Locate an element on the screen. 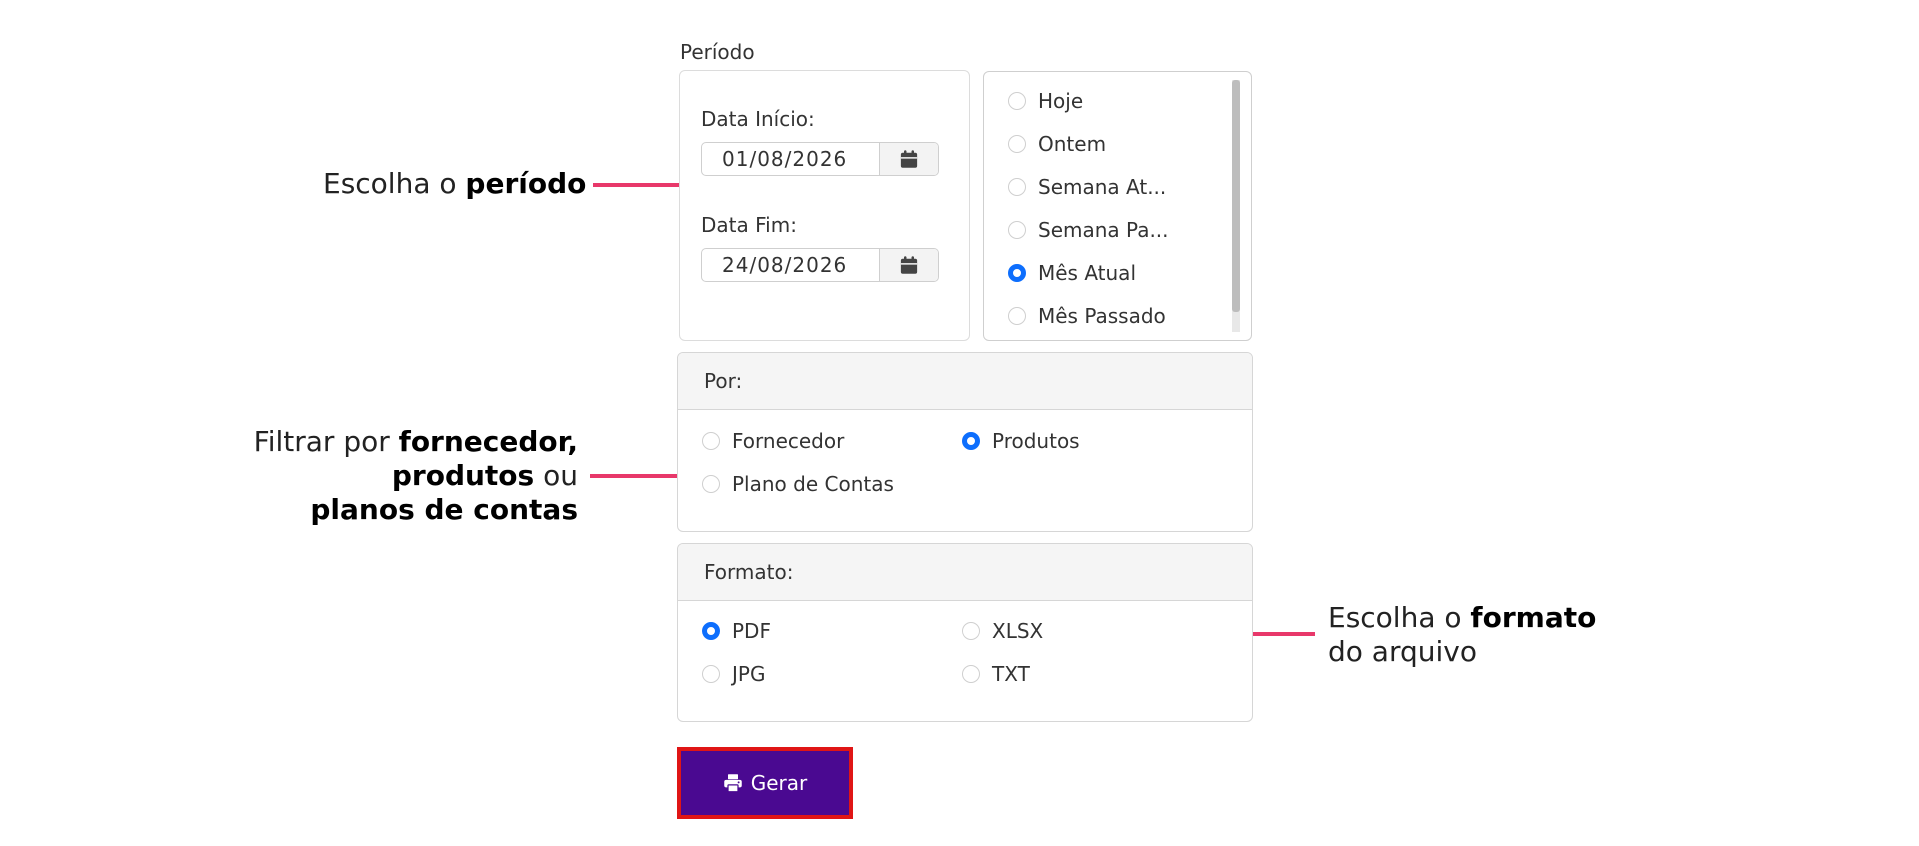 This screenshot has width=1919, height=846. end-date-value: 24/08/2026 is located at coordinates (790, 265).